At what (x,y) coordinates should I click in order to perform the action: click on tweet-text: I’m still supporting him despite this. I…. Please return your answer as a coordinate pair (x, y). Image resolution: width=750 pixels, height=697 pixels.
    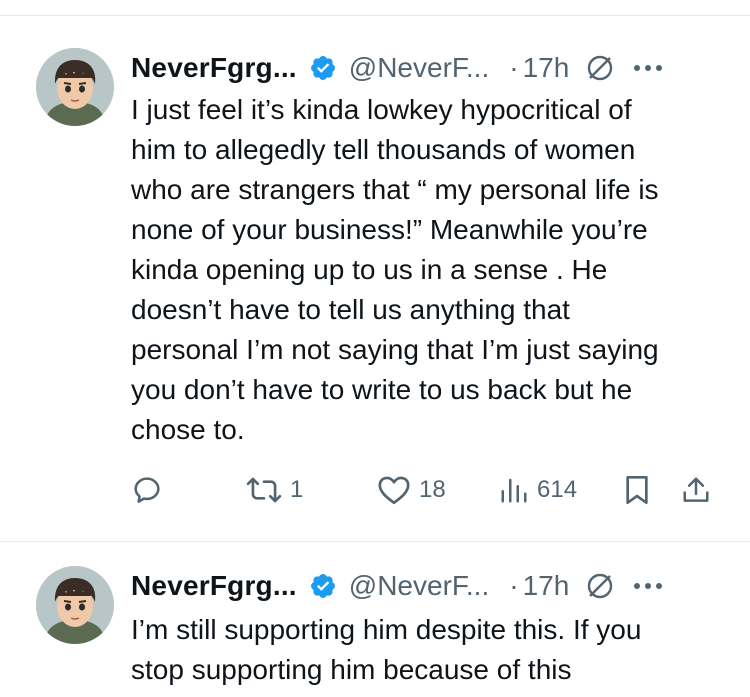
    Looking at the image, I should click on (431, 650).